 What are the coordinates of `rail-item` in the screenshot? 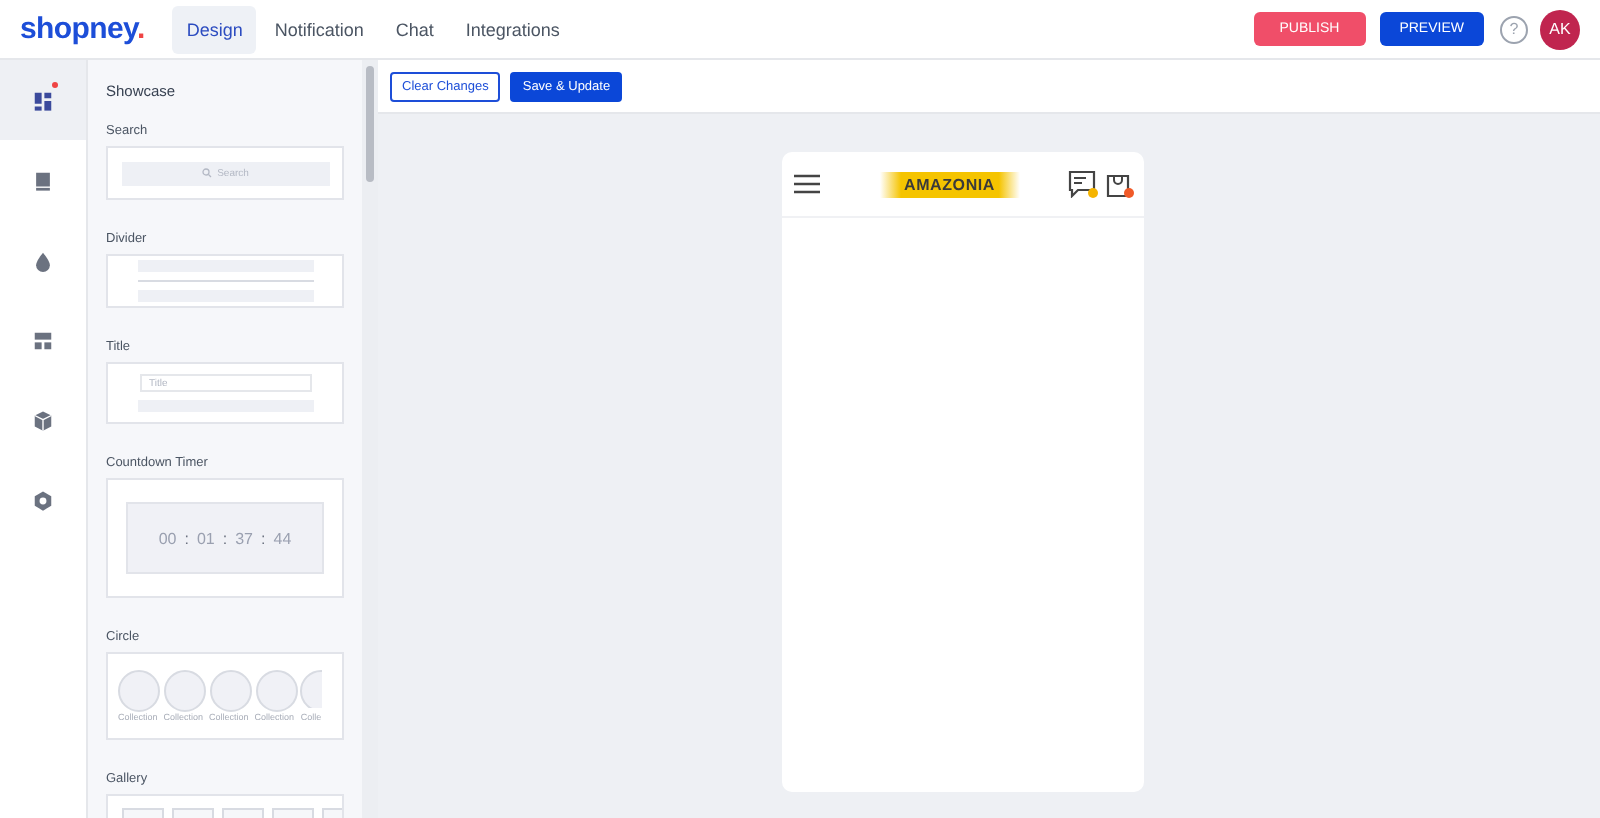 It's located at (43, 100).